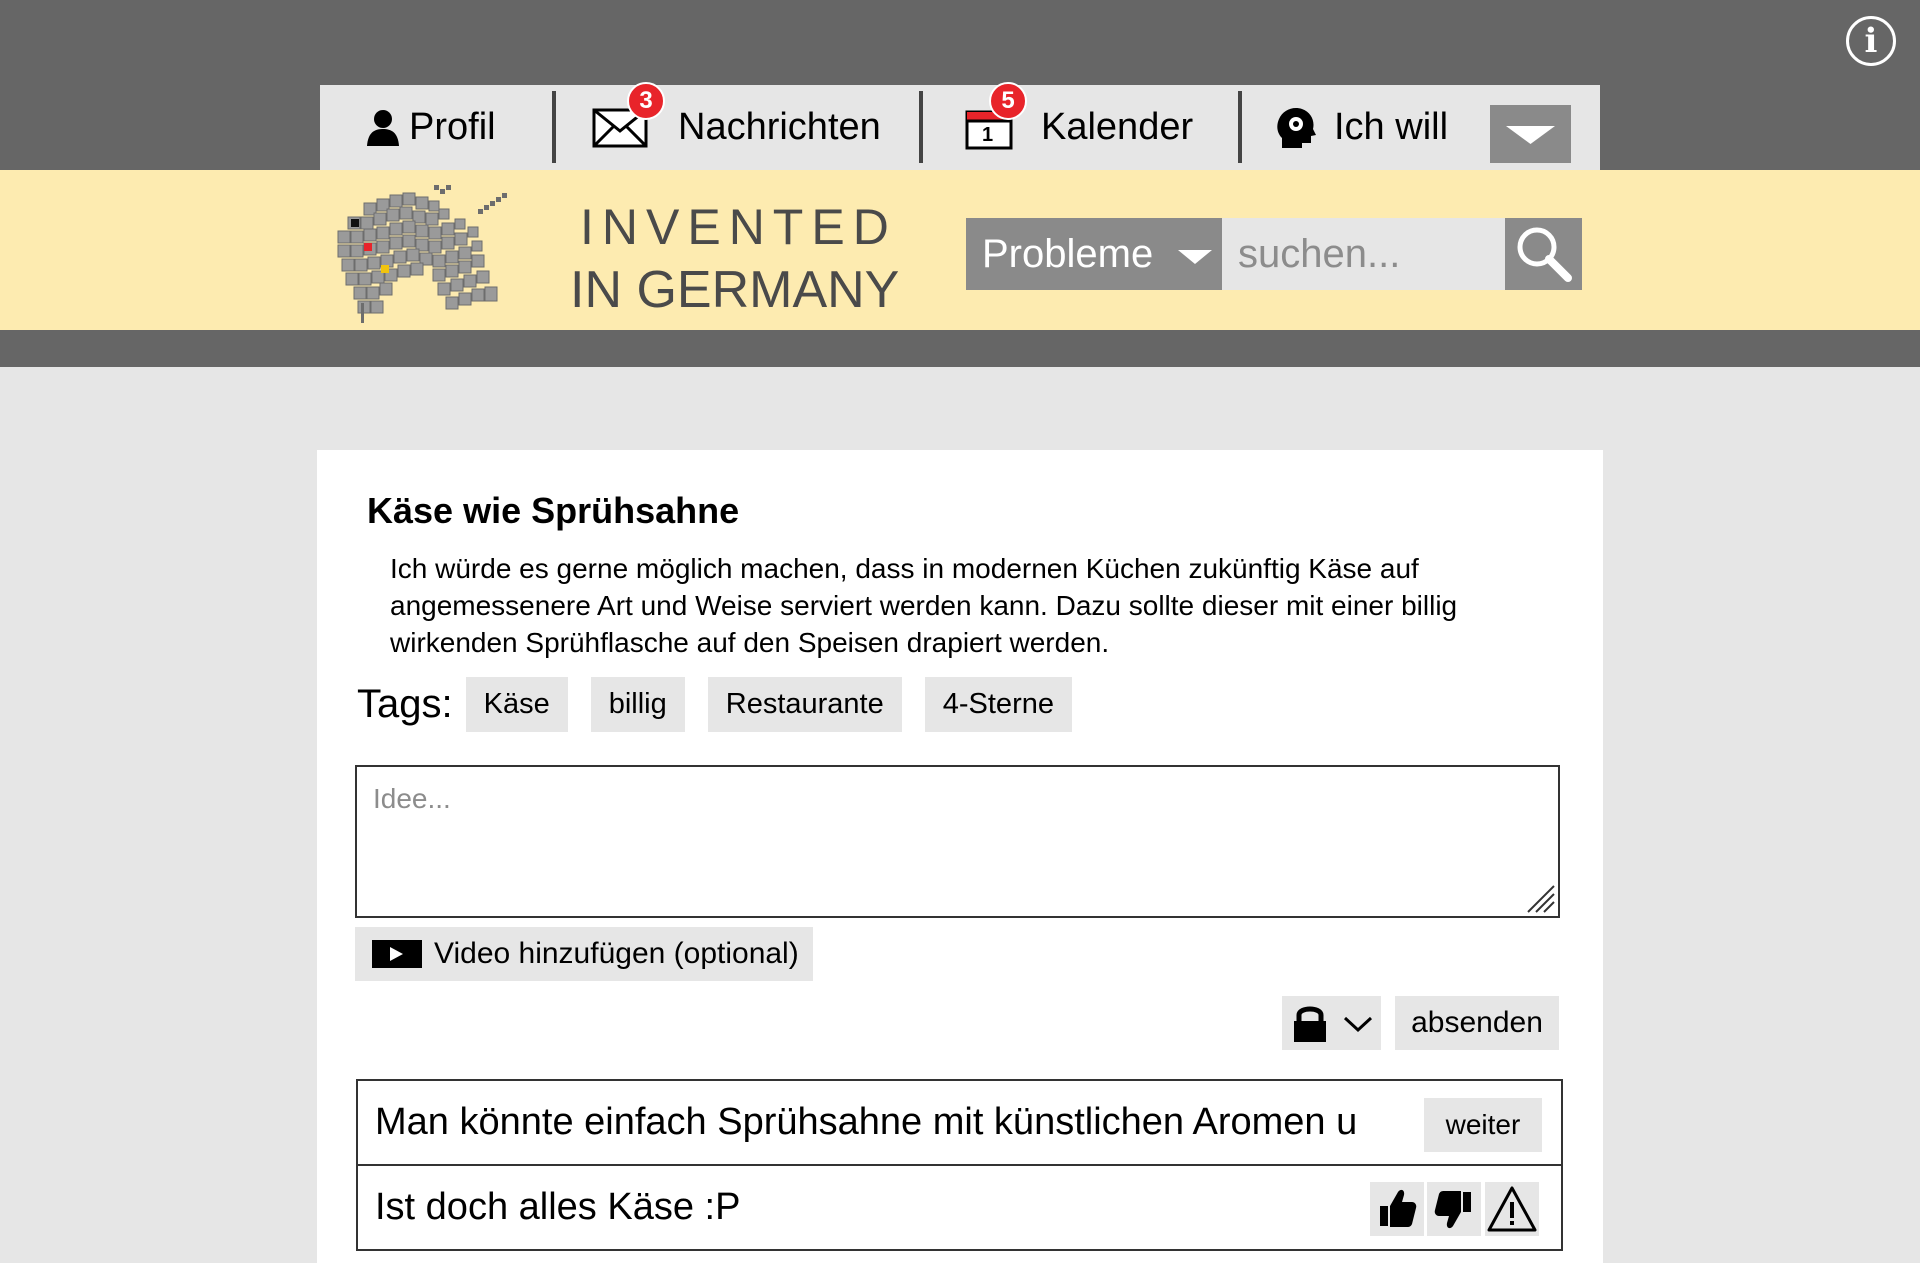  Describe the element at coordinates (616, 953) in the screenshot. I see `add-video-label: Video hinzufügen (optional)` at that location.